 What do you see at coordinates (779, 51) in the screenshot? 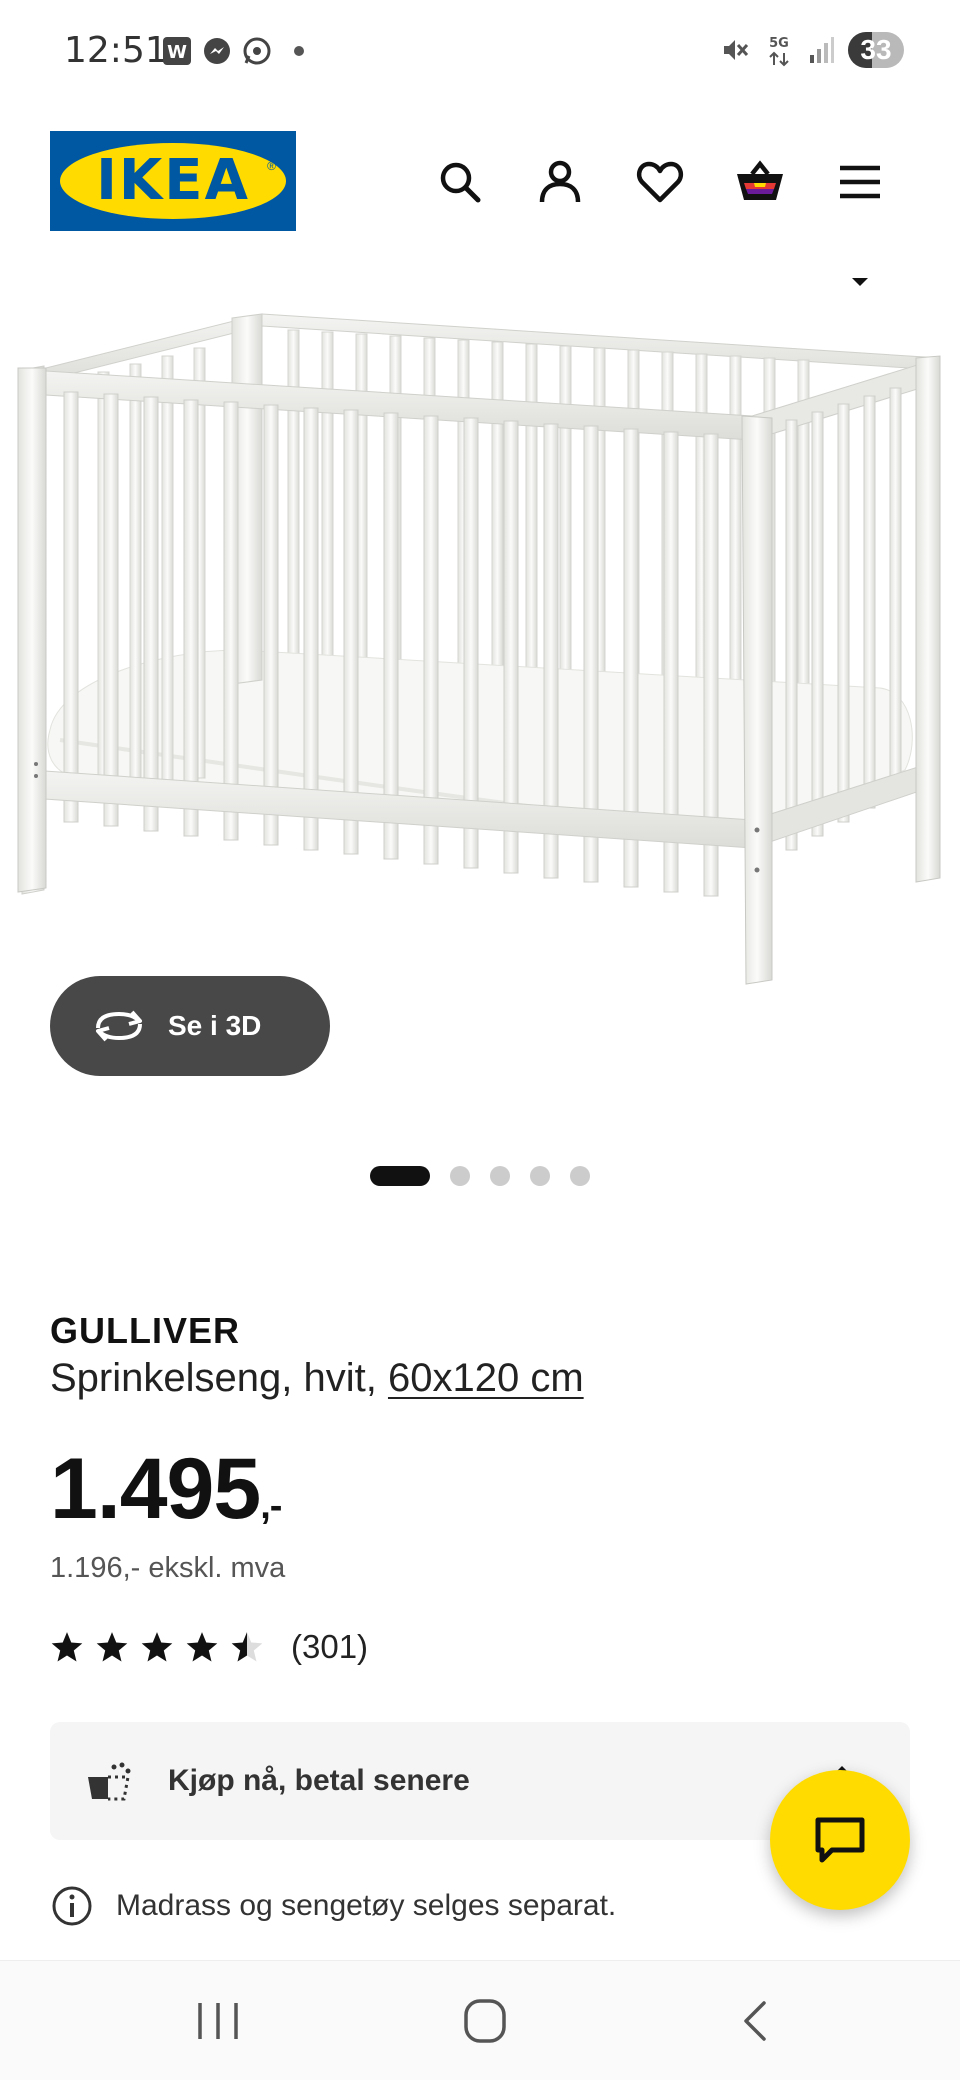
I see `5g-icon: 5G` at bounding box center [779, 51].